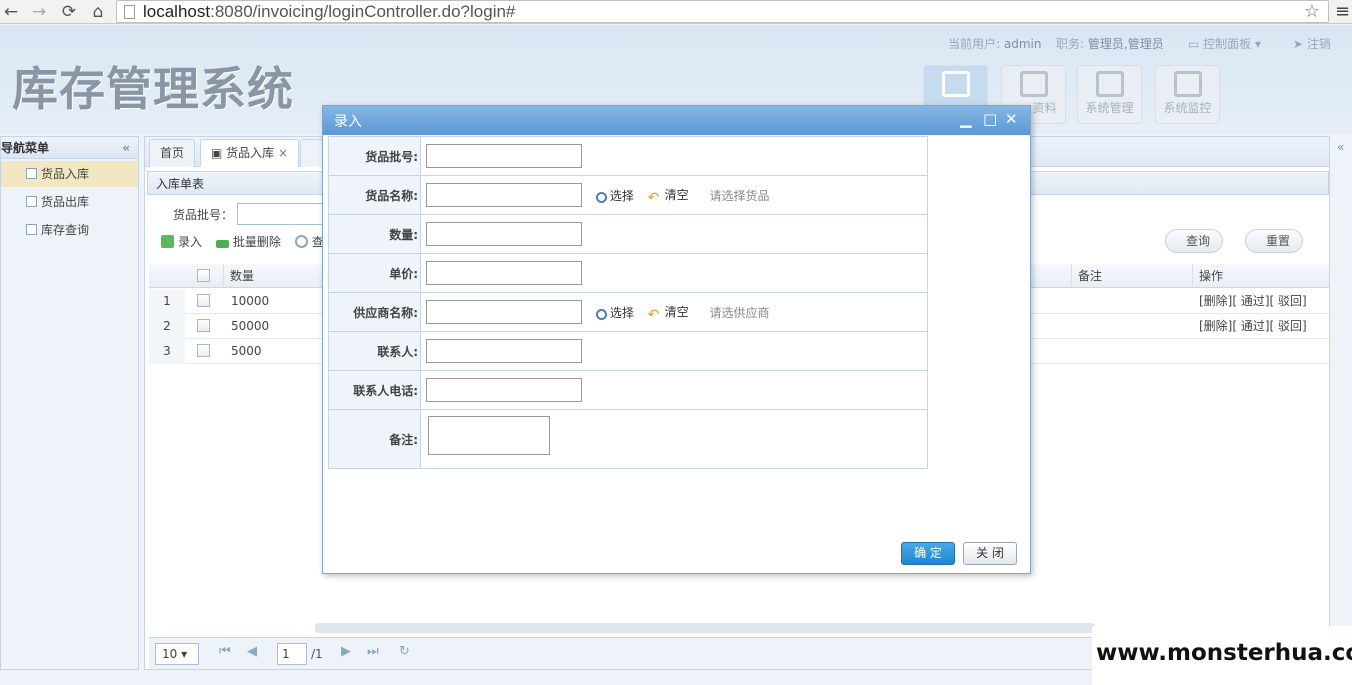 This screenshot has height=685, width=1352. I want to click on page-total: /1, so click(317, 654).